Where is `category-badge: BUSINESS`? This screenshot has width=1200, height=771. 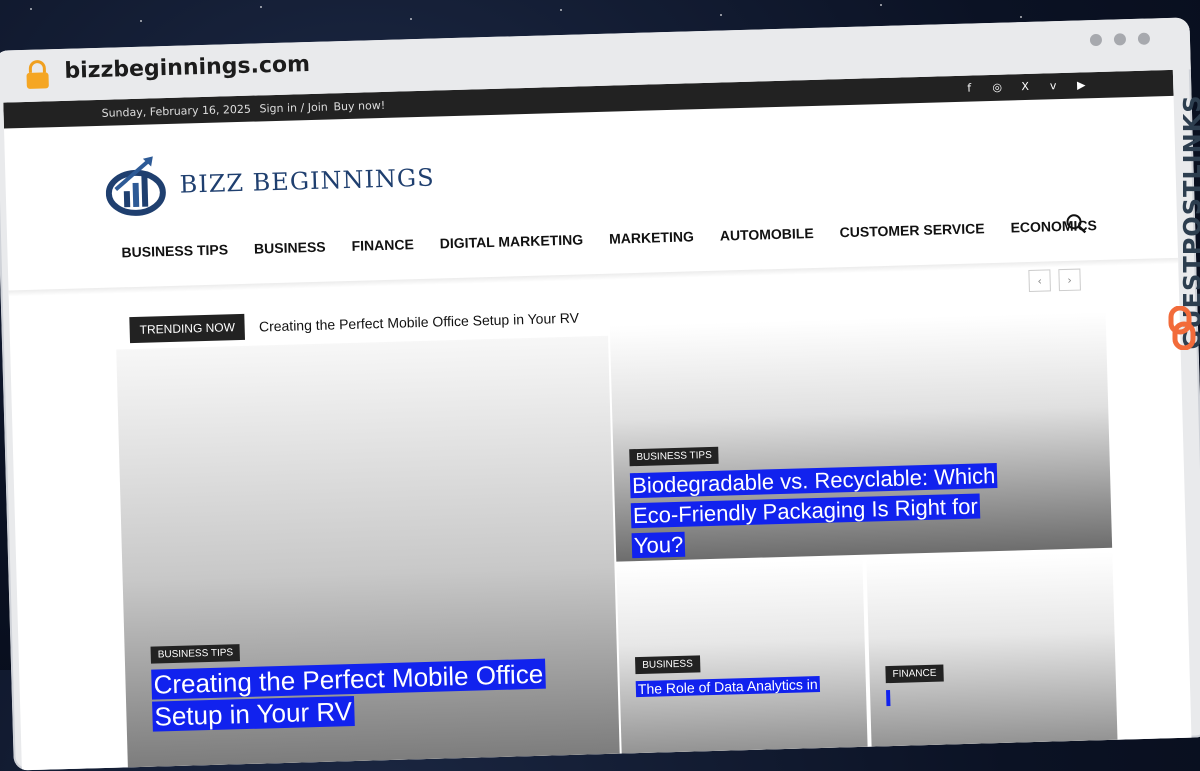 category-badge: BUSINESS is located at coordinates (668, 665).